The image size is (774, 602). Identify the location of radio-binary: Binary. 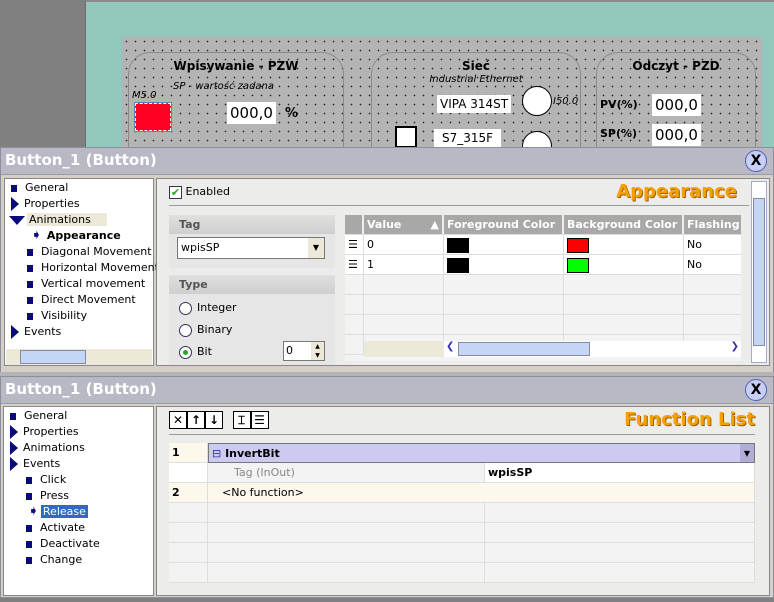
(205, 330).